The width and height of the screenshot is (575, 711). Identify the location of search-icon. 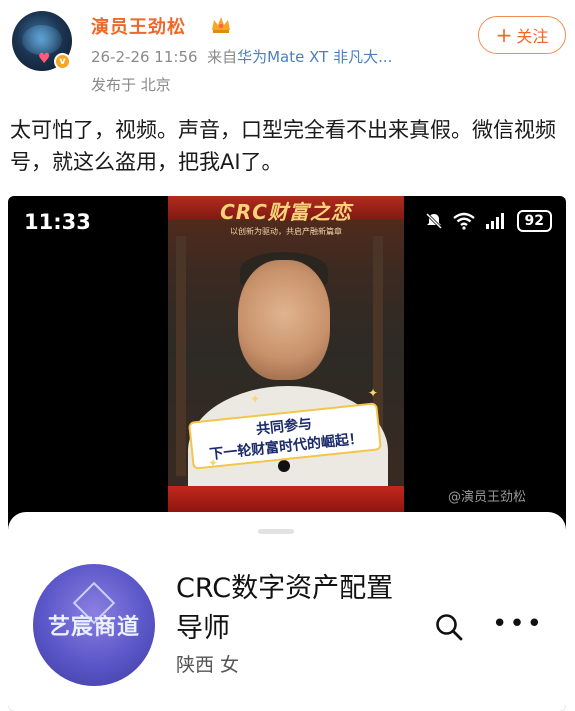
(449, 627).